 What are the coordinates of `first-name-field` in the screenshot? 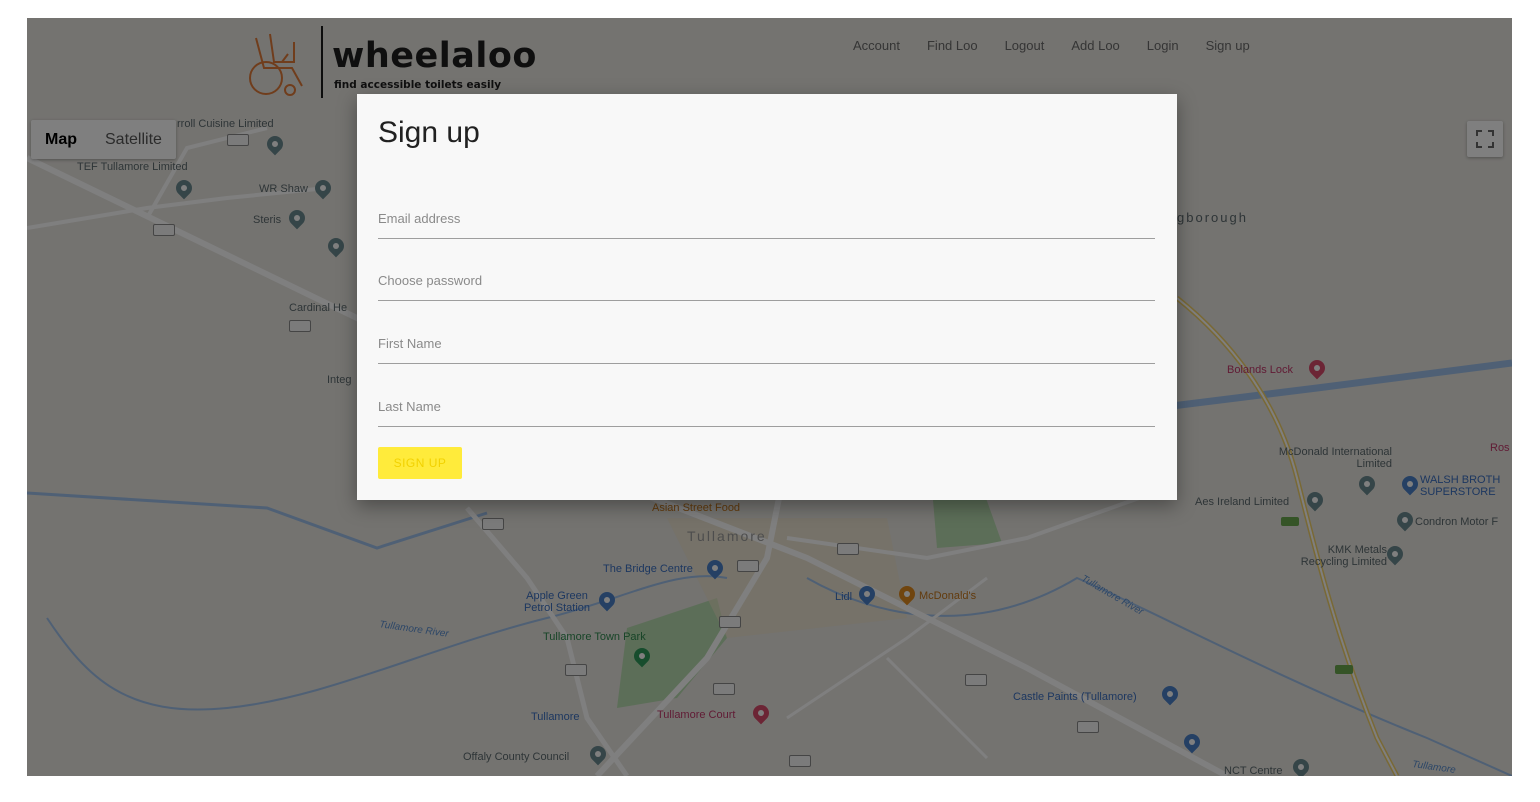 It's located at (766, 343).